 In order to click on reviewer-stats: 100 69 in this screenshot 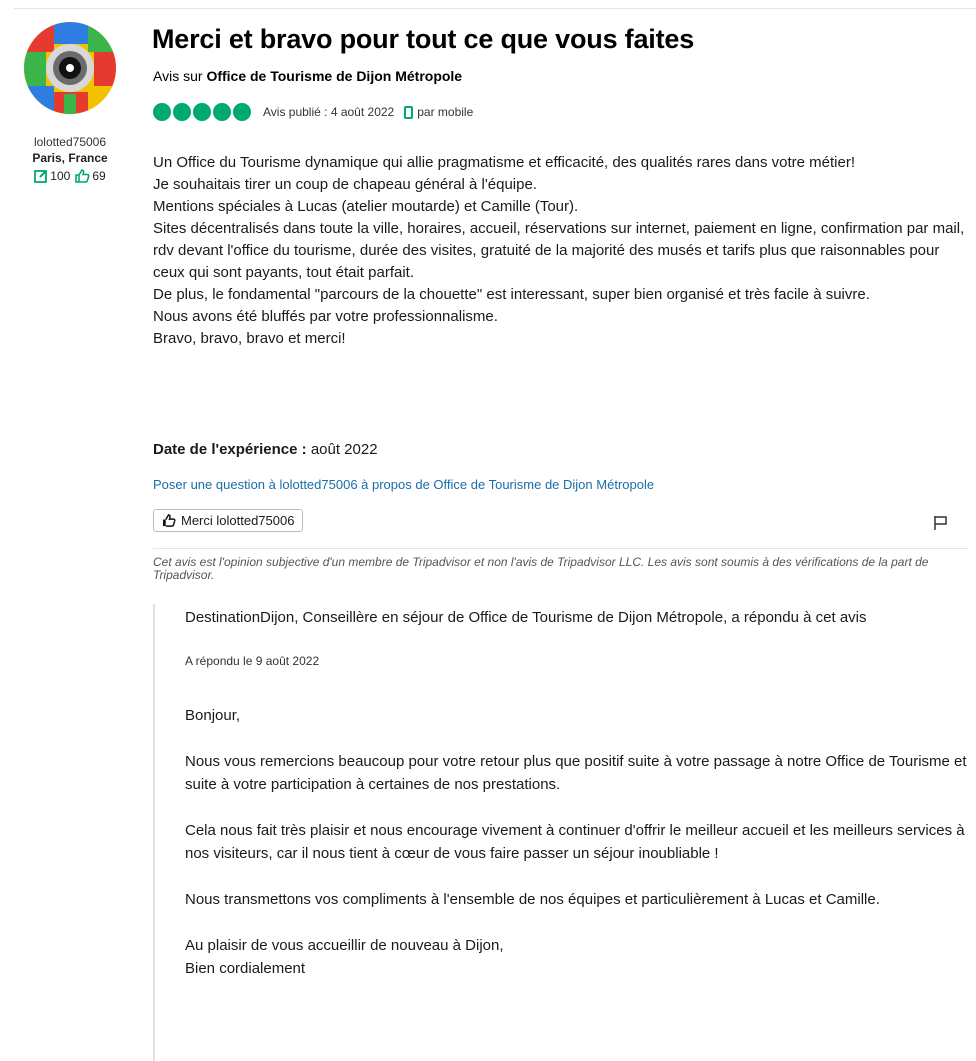, I will do `click(70, 176)`.